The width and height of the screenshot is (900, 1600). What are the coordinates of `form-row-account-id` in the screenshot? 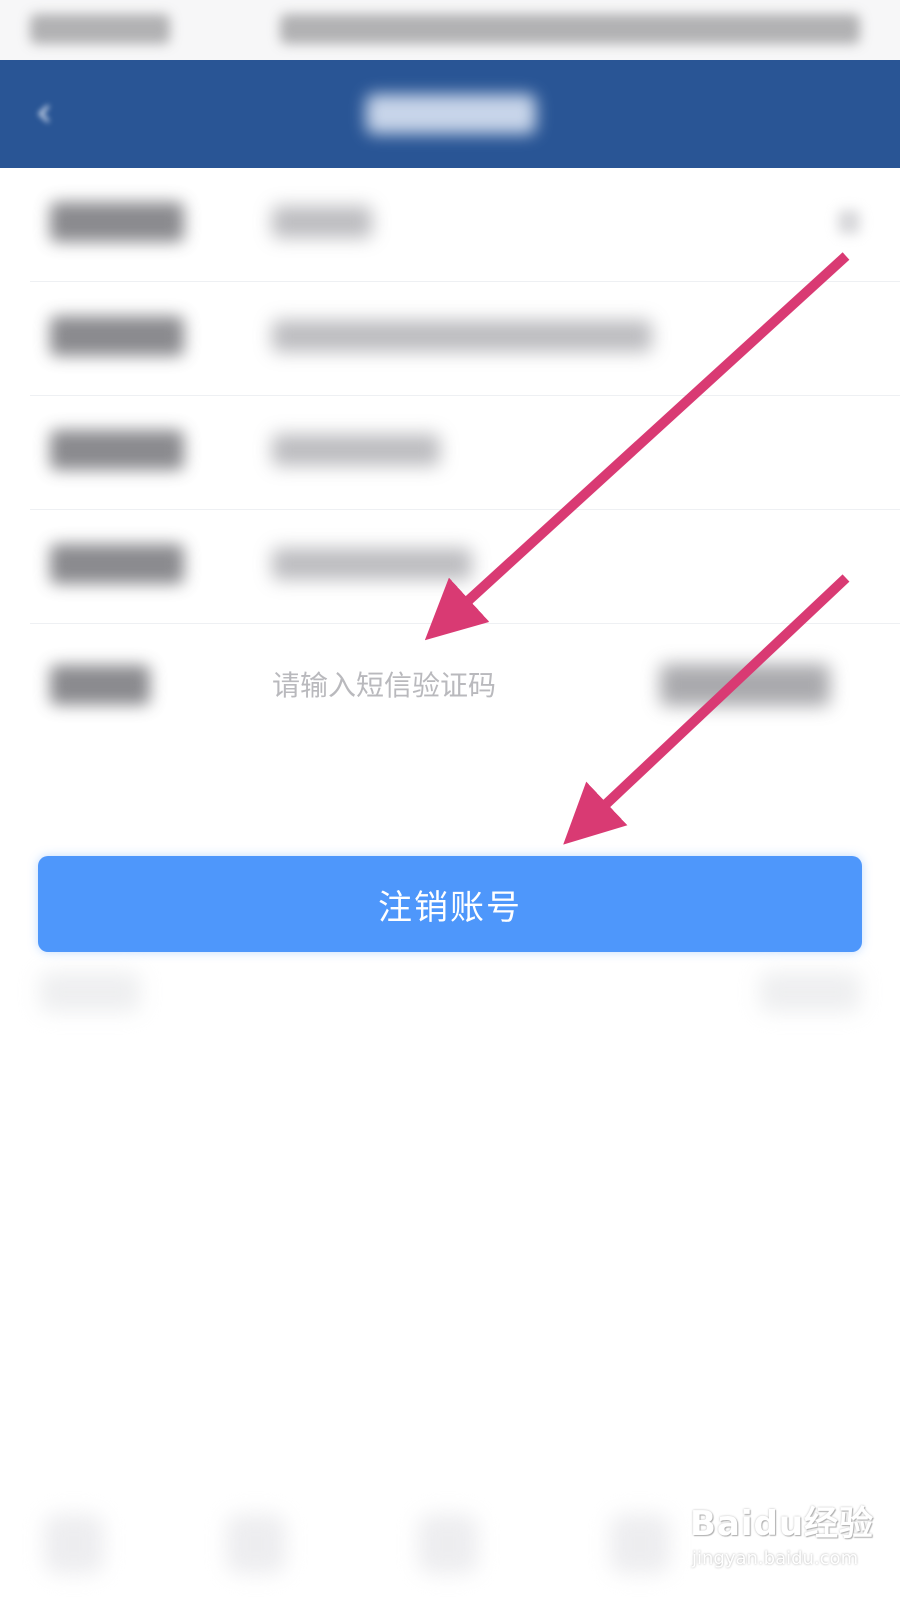 It's located at (450, 567).